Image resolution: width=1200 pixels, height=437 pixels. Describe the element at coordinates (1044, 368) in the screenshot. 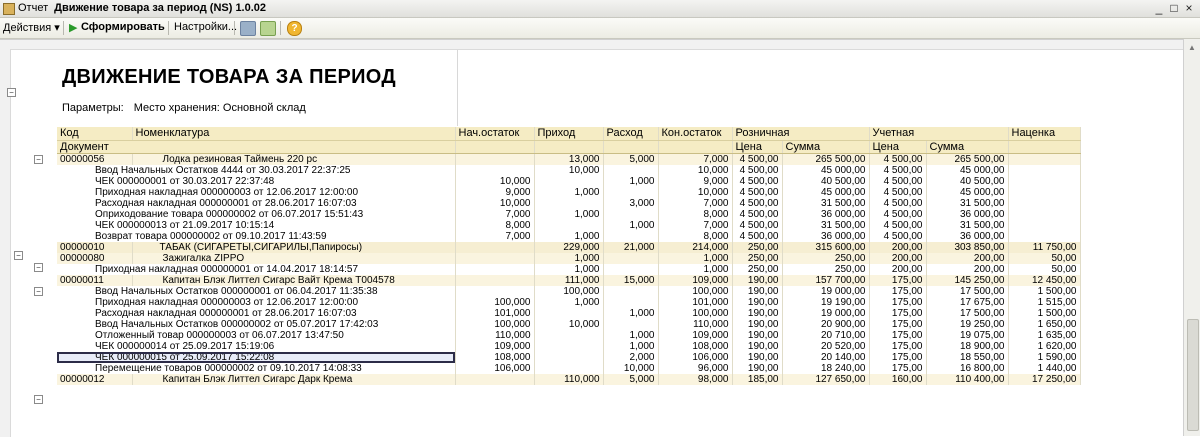

I see `row-value: 1 440,00` at that location.